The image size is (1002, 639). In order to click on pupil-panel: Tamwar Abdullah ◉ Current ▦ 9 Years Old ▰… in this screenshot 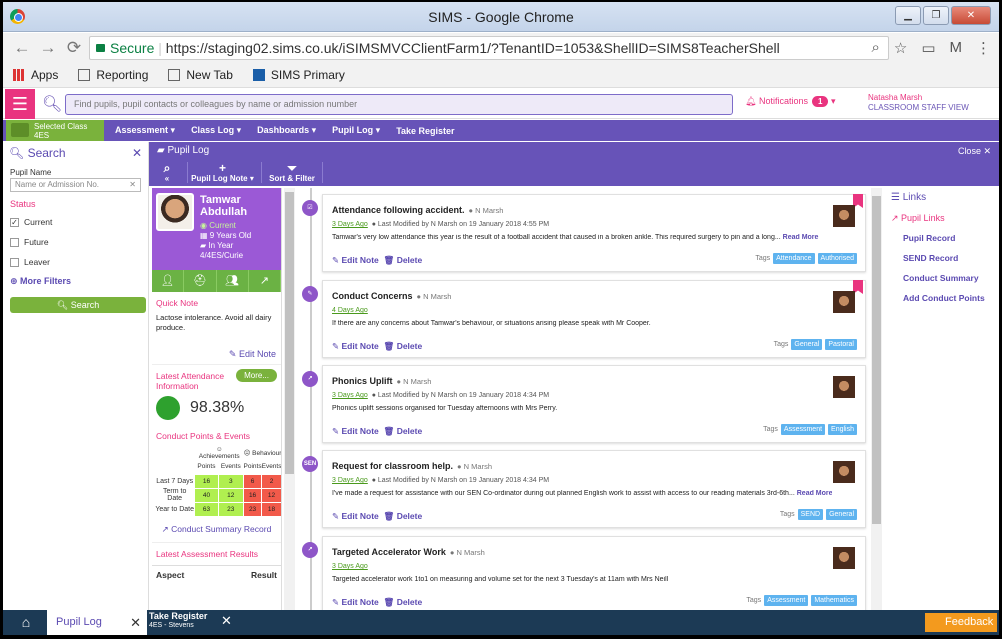, I will do `click(217, 399)`.